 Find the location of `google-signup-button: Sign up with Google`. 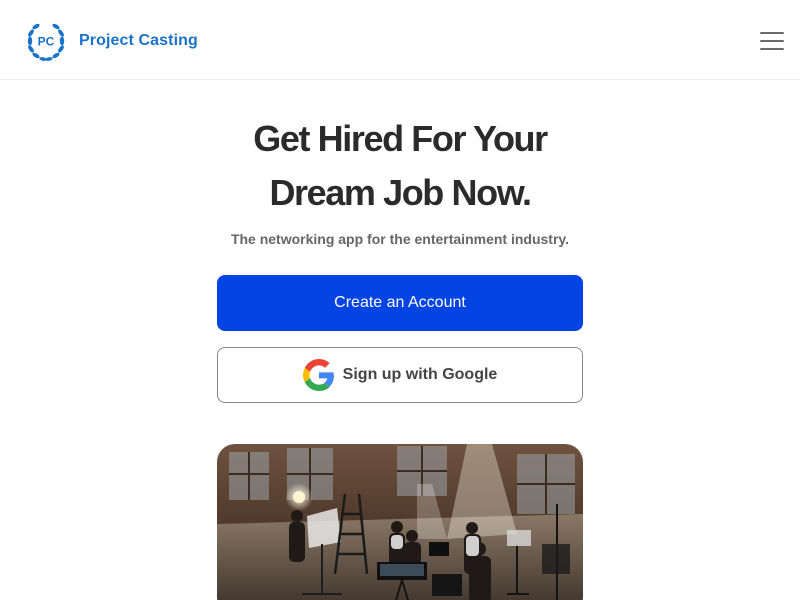

google-signup-button: Sign up with Google is located at coordinates (400, 375).